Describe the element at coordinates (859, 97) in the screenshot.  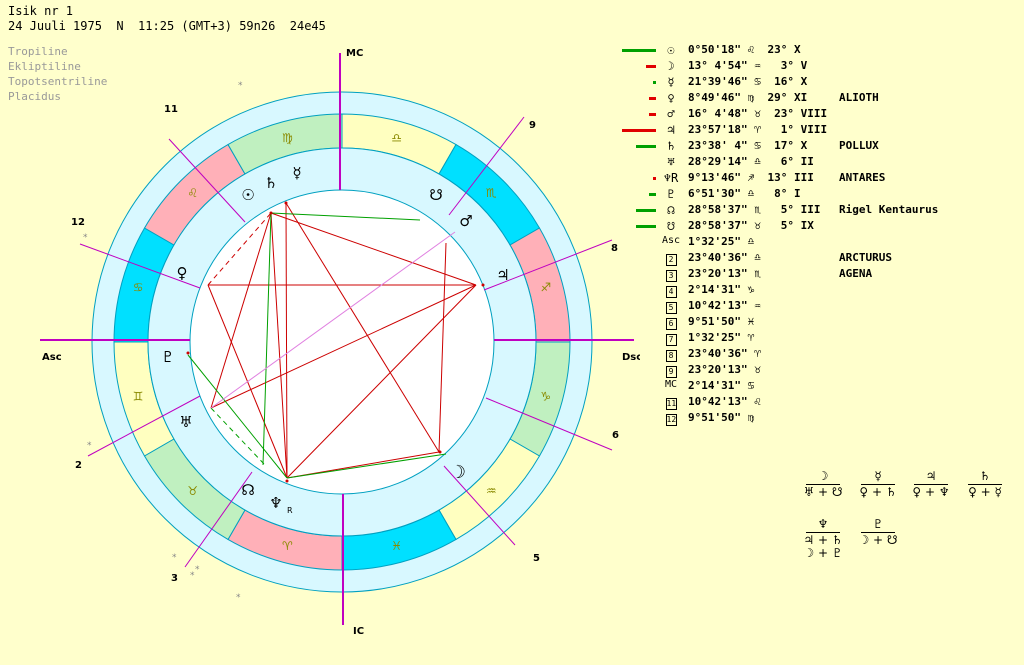
I see `fixed-star-name: ALIOTH` at that location.